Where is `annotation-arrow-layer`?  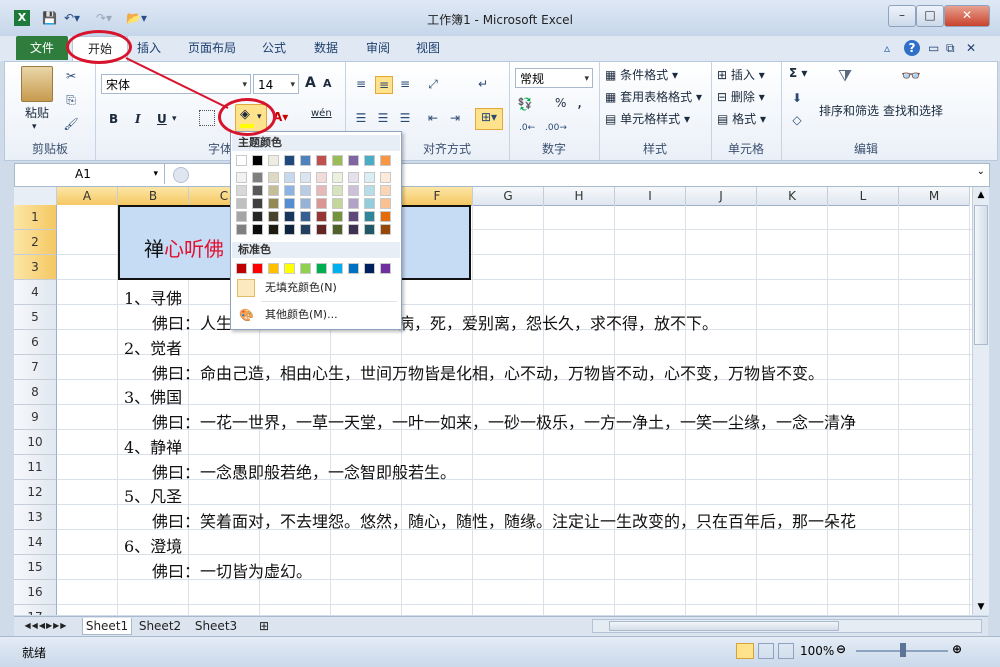 annotation-arrow-layer is located at coordinates (177, 83).